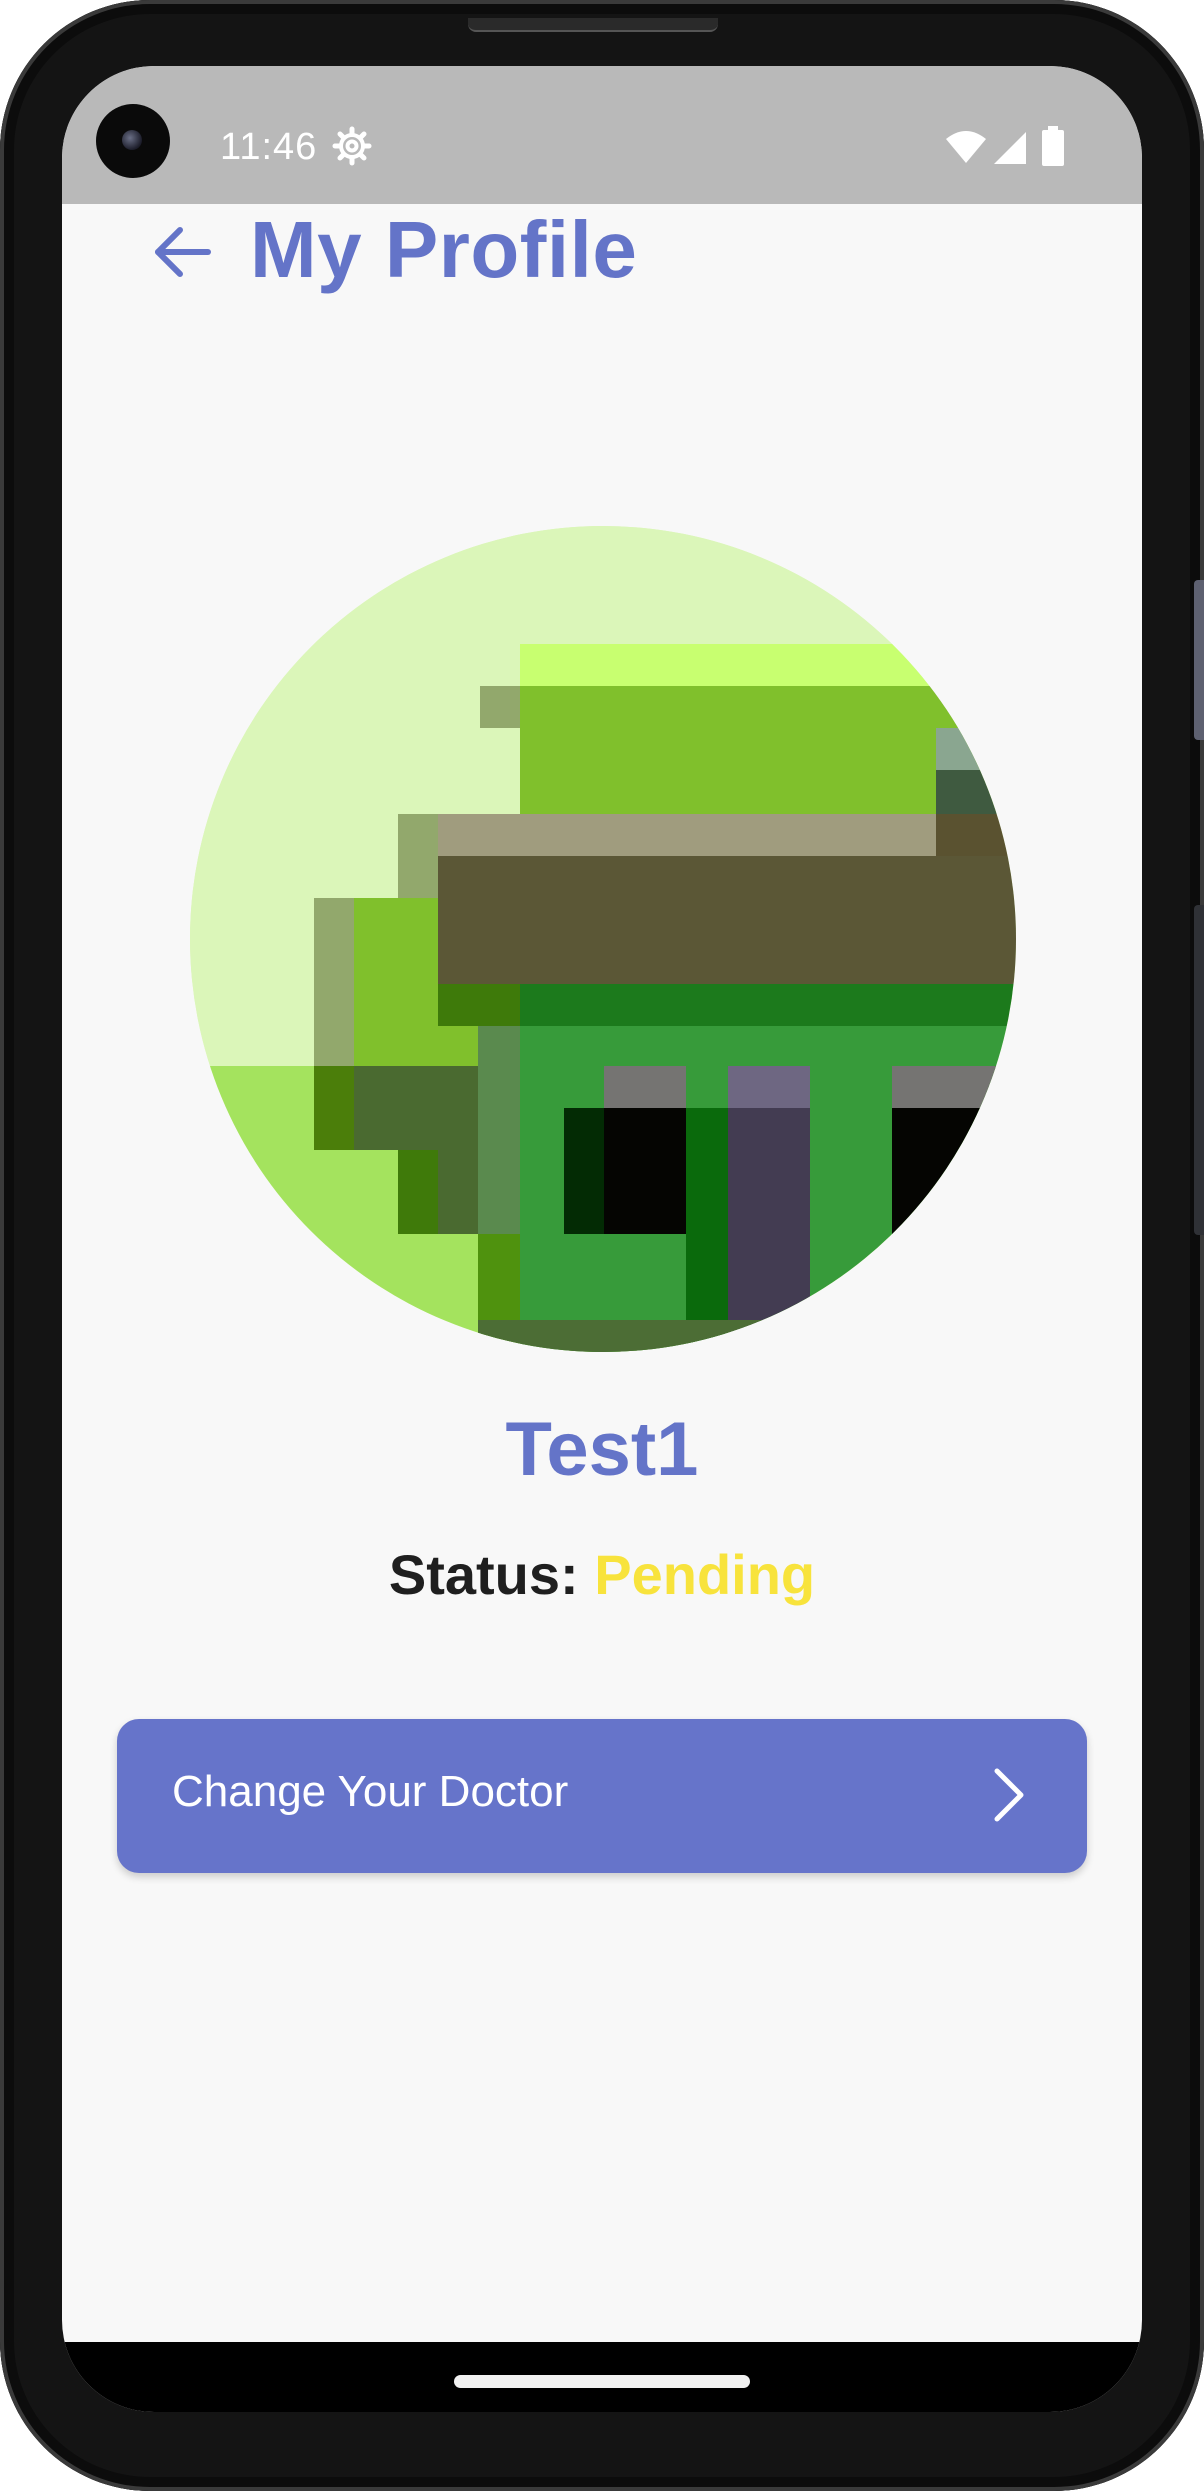  Describe the element at coordinates (370, 1791) in the screenshot. I see `change-doctor-label: Change Your Doctor` at that location.